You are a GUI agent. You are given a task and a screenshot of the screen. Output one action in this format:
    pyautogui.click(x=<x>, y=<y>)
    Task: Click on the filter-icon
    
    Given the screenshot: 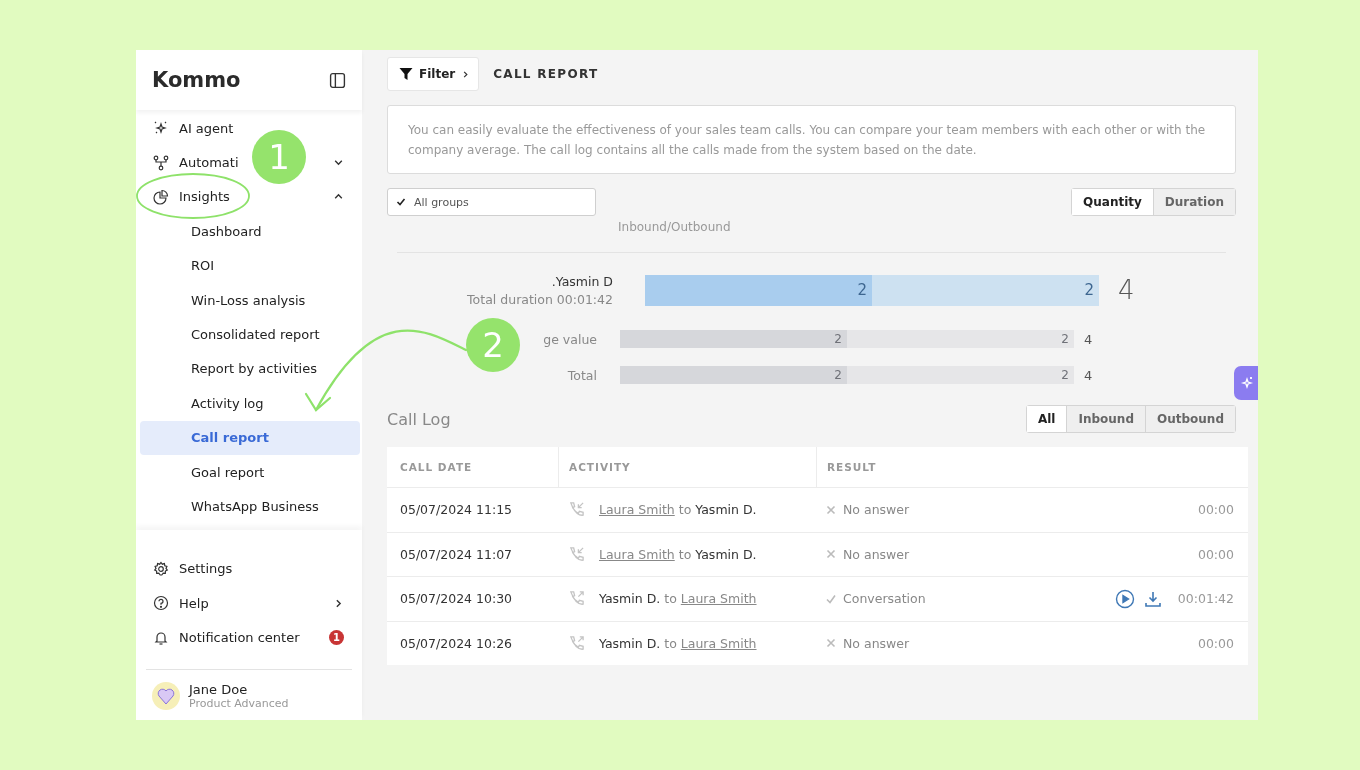 What is the action you would take?
    pyautogui.click(x=406, y=74)
    